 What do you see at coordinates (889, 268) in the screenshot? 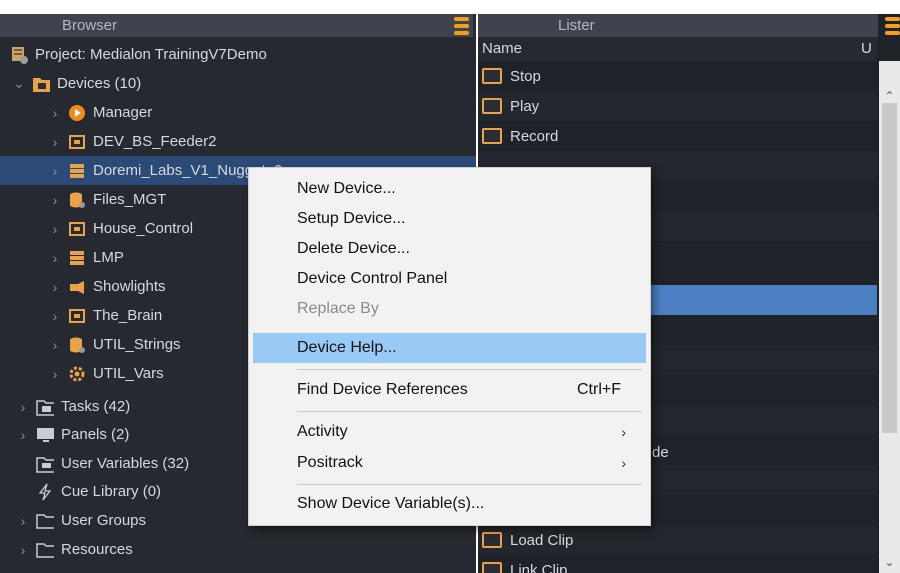
I see `scrollbar-thumb` at bounding box center [889, 268].